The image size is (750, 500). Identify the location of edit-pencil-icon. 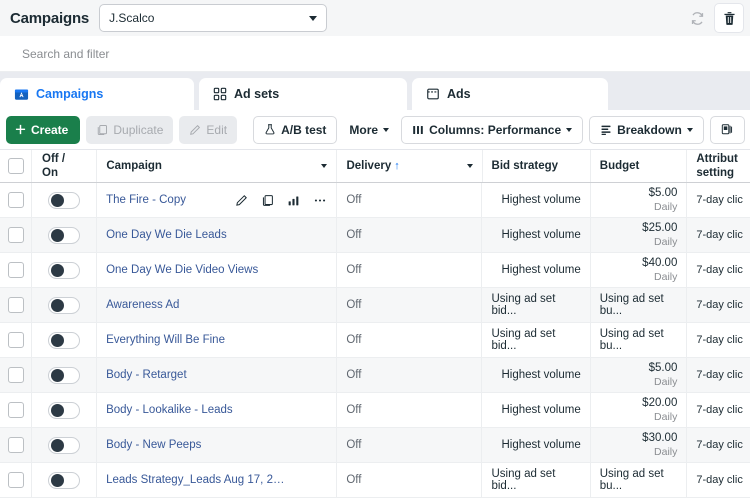
(241, 200).